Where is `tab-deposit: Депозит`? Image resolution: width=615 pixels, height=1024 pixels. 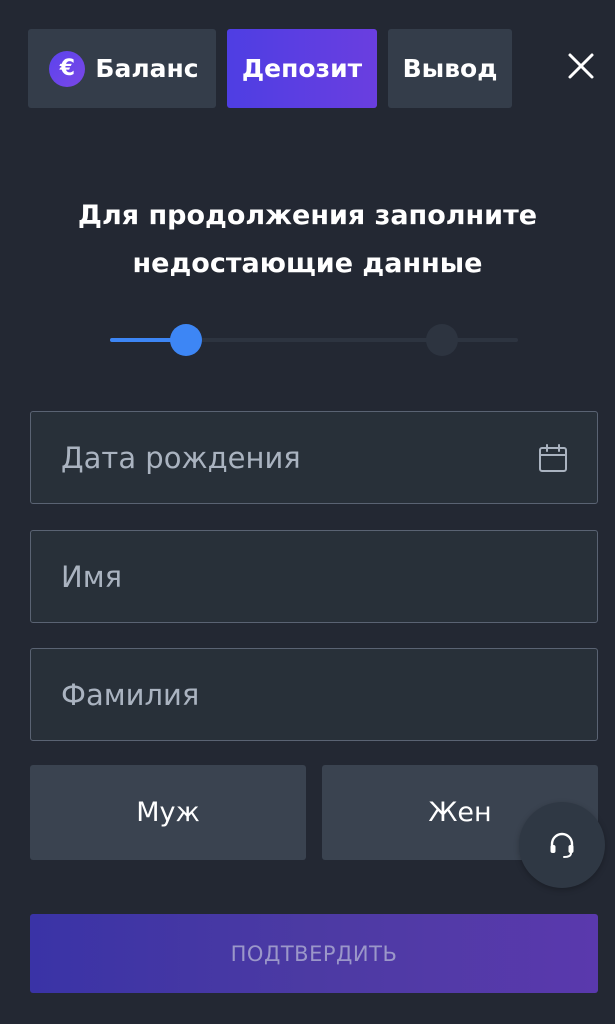
tab-deposit: Депозит is located at coordinates (302, 68).